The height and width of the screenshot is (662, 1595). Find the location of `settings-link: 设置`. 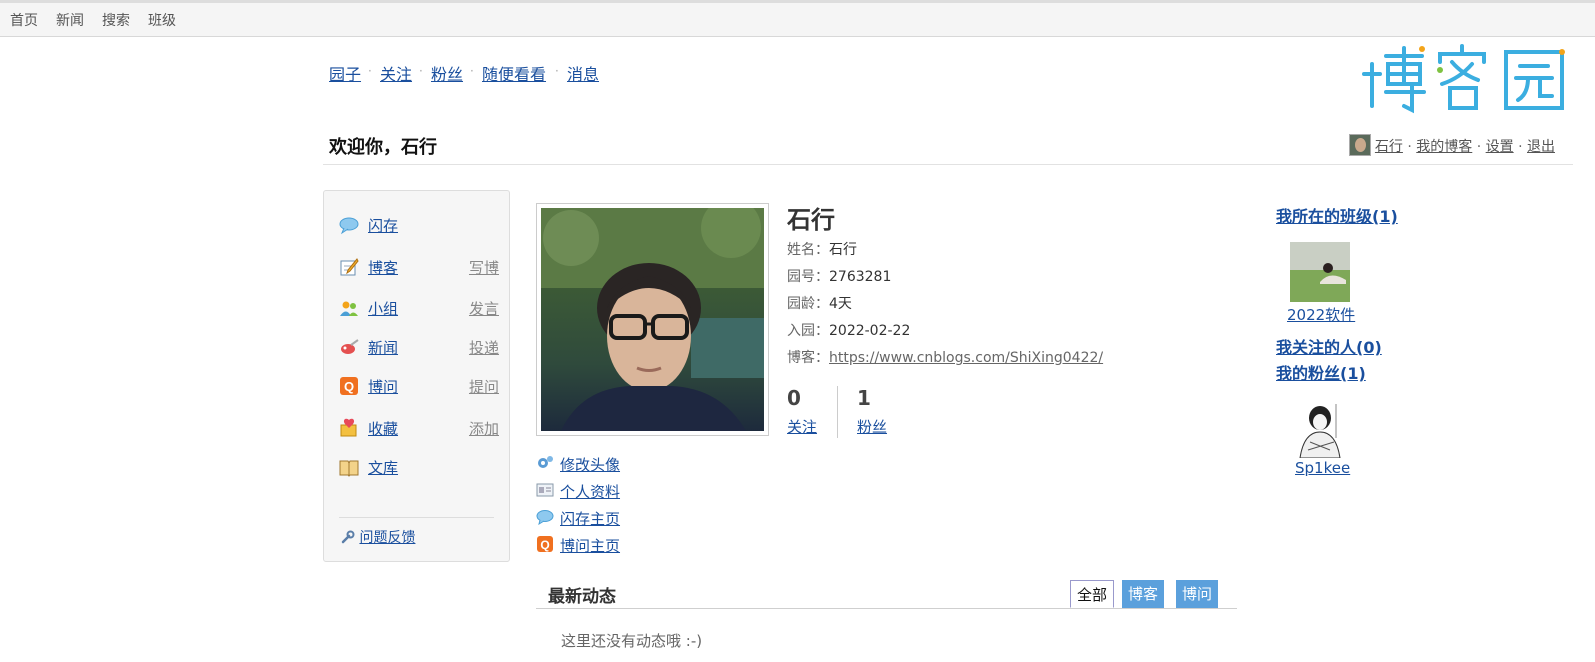

settings-link: 设置 is located at coordinates (1500, 147).